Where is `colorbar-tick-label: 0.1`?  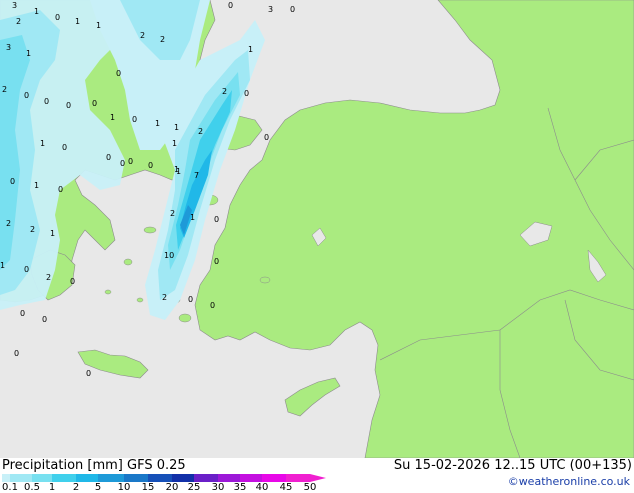 colorbar-tick-label: 0.1 is located at coordinates (10, 487).